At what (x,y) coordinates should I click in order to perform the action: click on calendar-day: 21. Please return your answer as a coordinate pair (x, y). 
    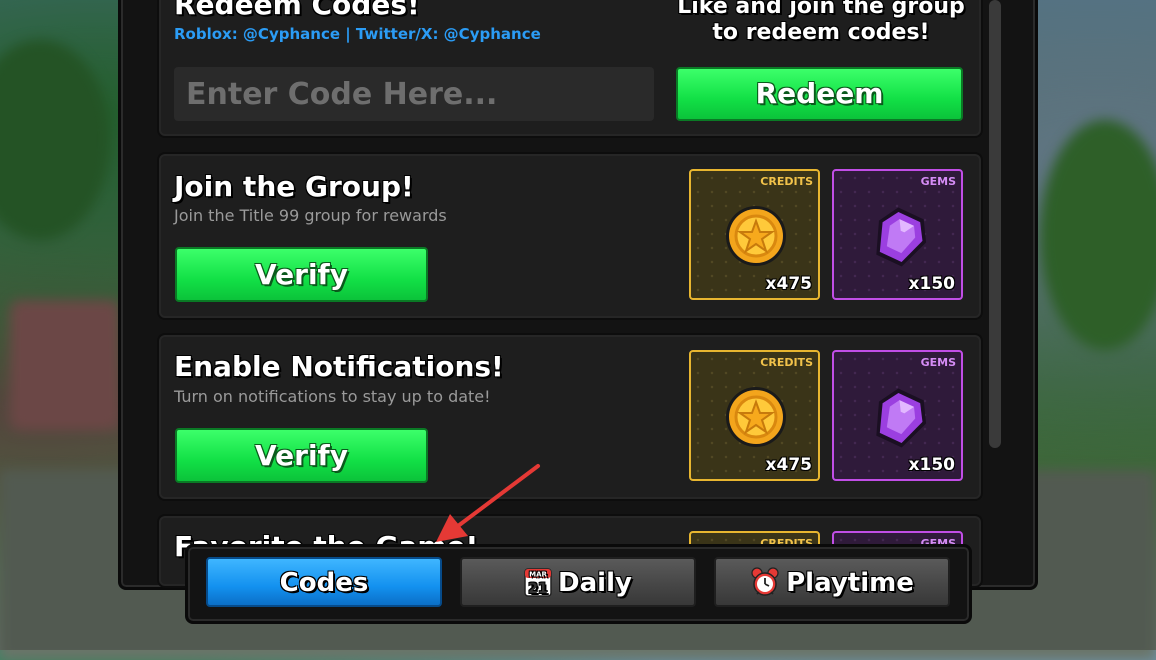
    Looking at the image, I should click on (537, 589).